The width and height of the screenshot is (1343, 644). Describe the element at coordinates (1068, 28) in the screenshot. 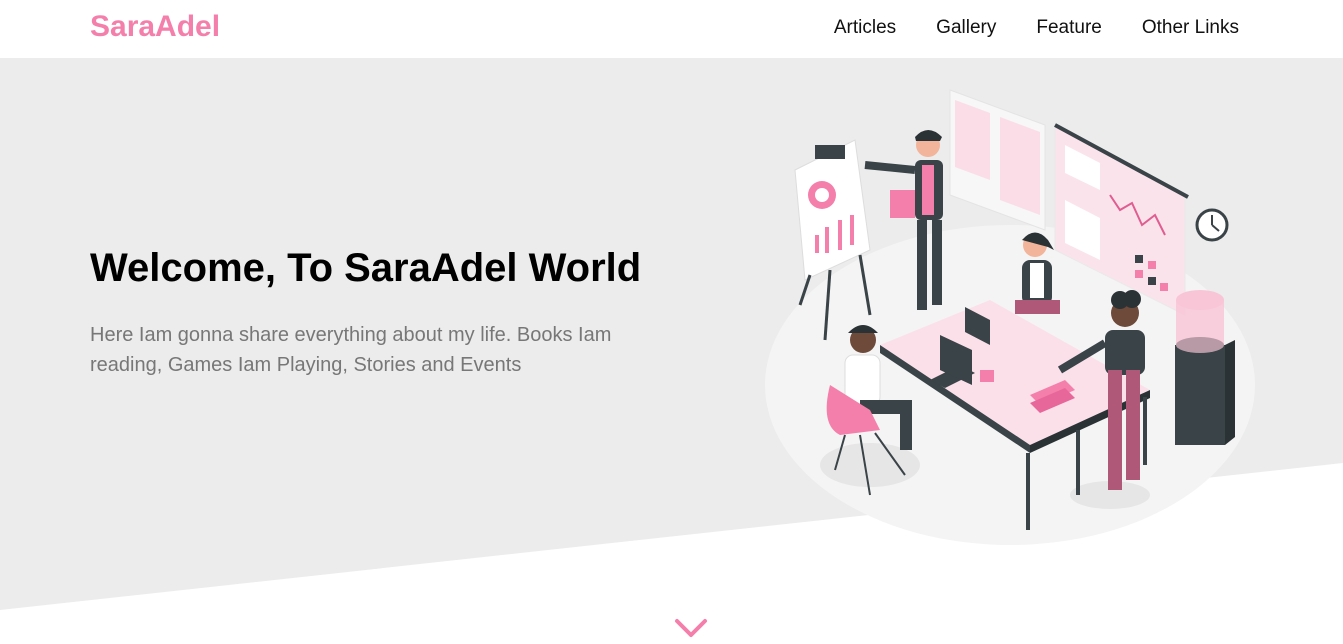

I see `nav-link-feature: Feature` at that location.